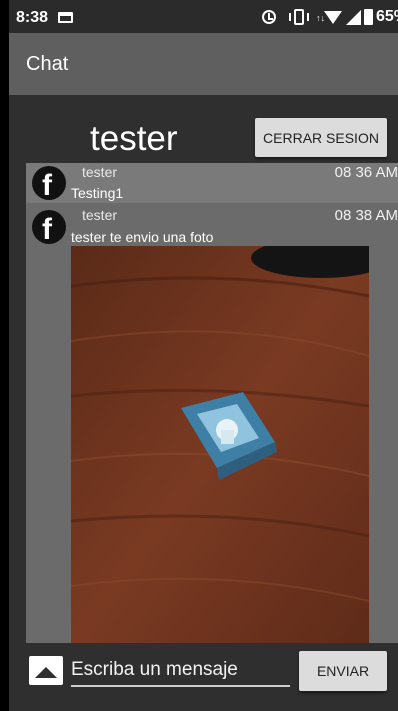 Image resolution: width=398 pixels, height=711 pixels. Describe the element at coordinates (97, 193) in the screenshot. I see `message-text: Testing1` at that location.